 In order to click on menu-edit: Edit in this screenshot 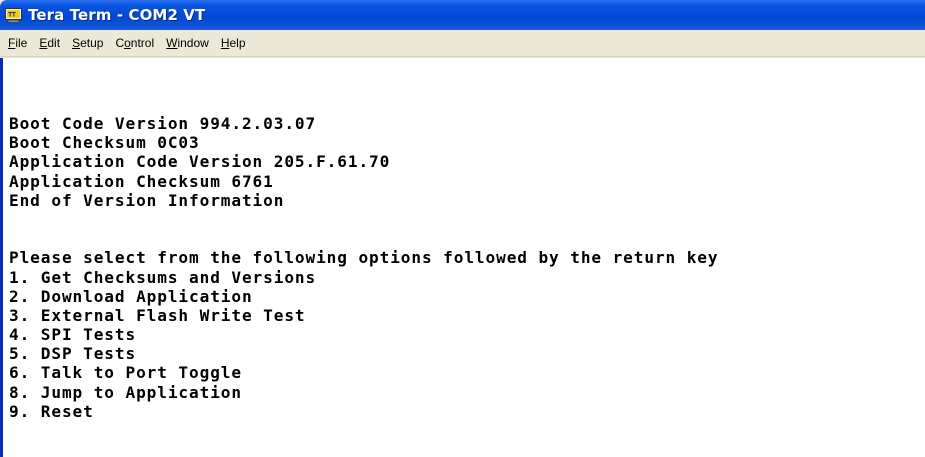, I will do `click(49, 43)`.